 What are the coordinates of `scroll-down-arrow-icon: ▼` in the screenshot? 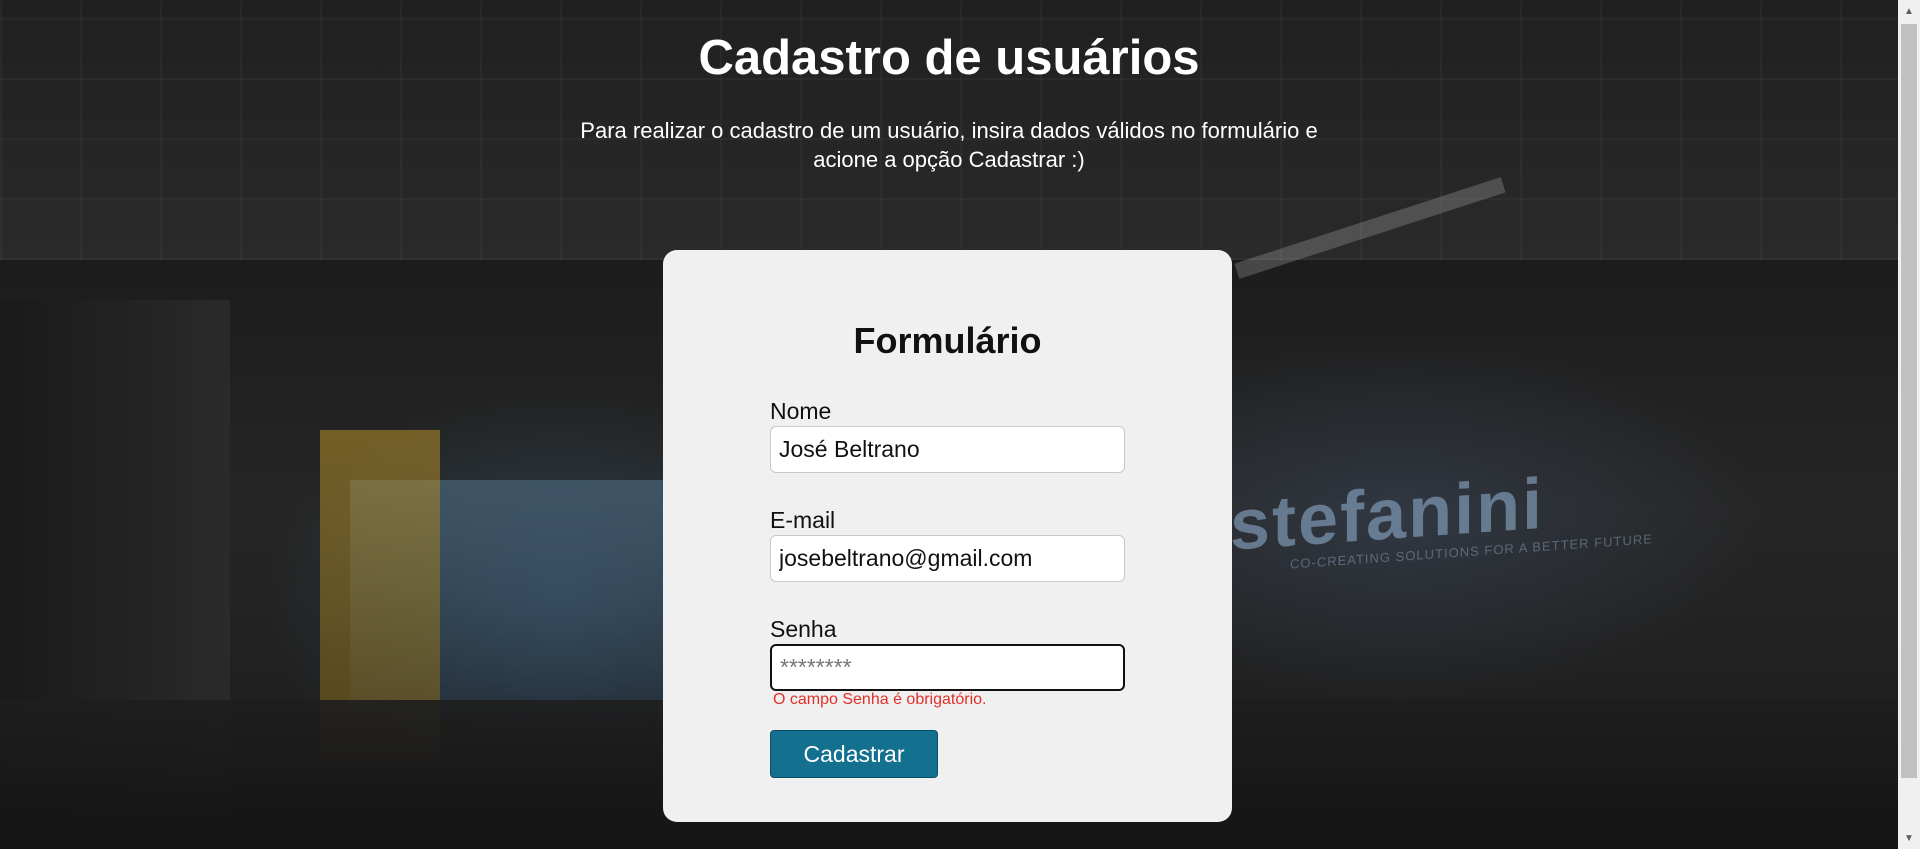 It's located at (1909, 838).